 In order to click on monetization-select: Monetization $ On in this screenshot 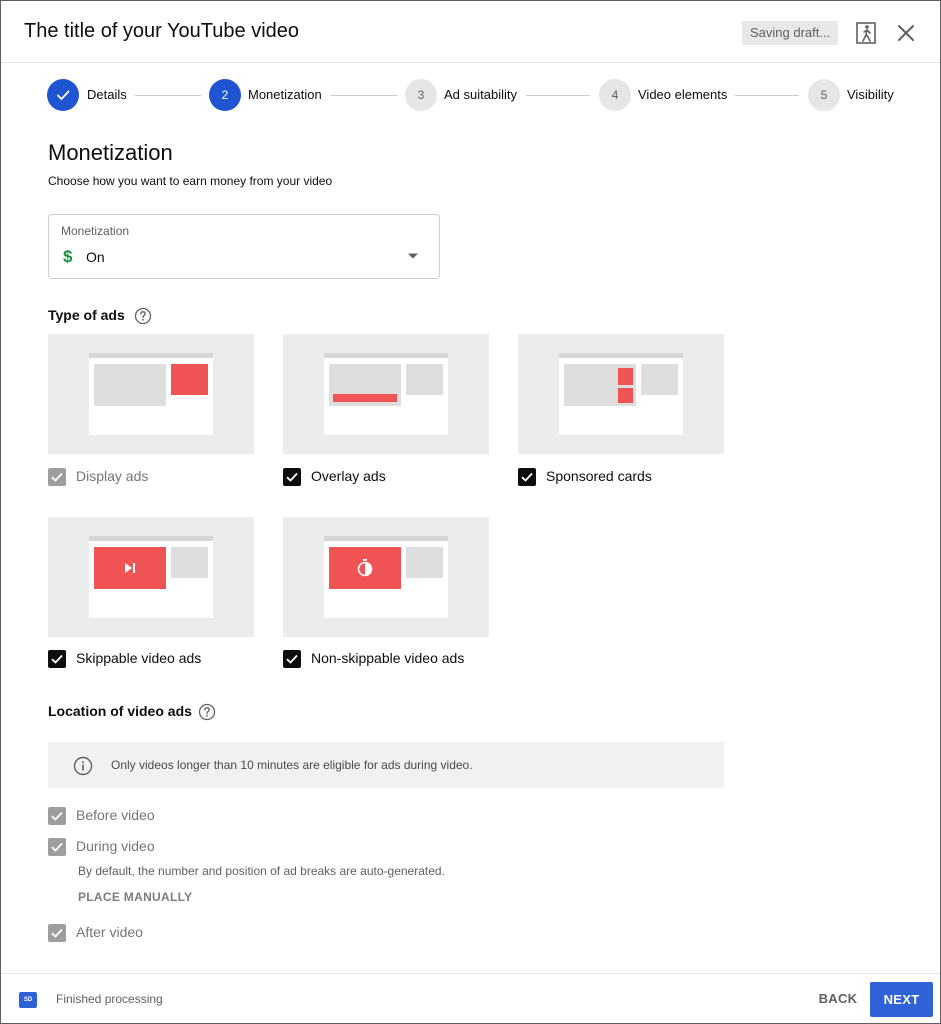, I will do `click(244, 246)`.